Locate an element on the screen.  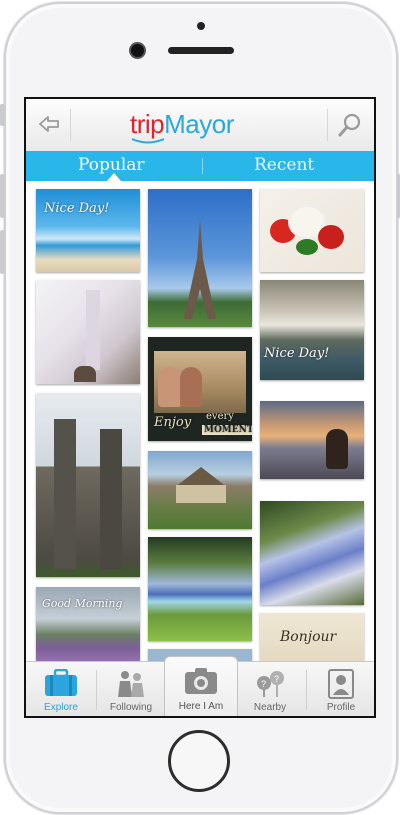
logo-arrow-icon is located at coordinates (148, 141).